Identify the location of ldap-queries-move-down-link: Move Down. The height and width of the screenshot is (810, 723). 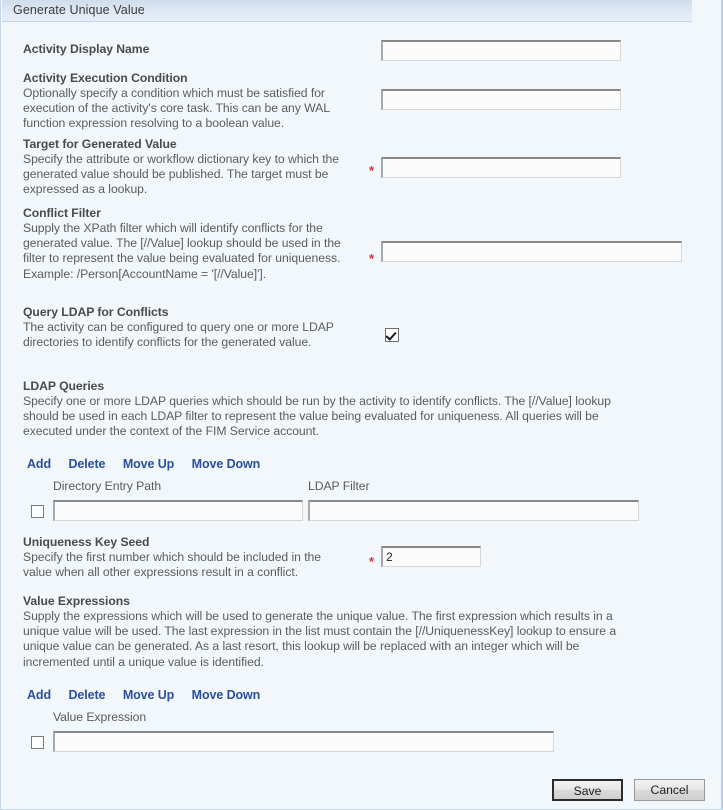
(226, 464).